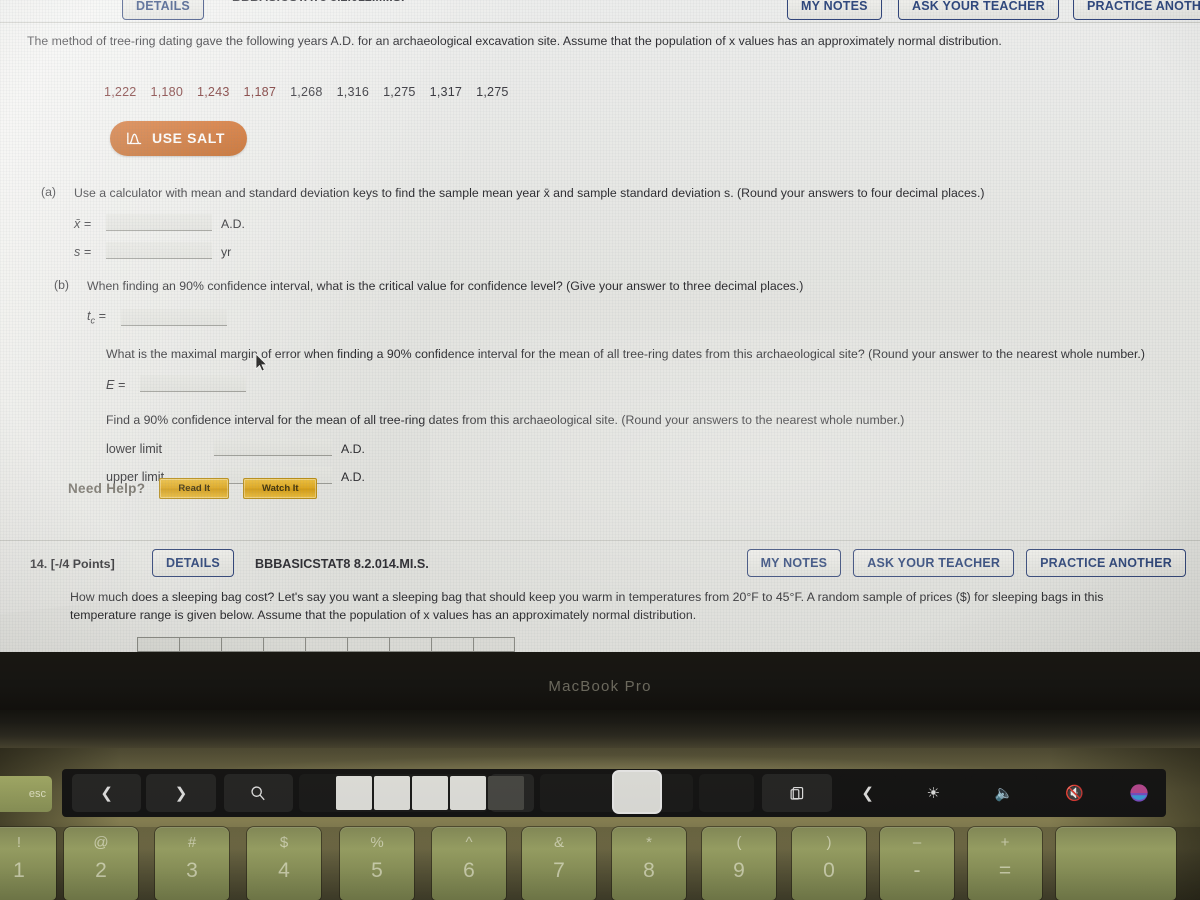 This screenshot has width=1200, height=900. I want to click on laptop-hinge, so click(600, 731).